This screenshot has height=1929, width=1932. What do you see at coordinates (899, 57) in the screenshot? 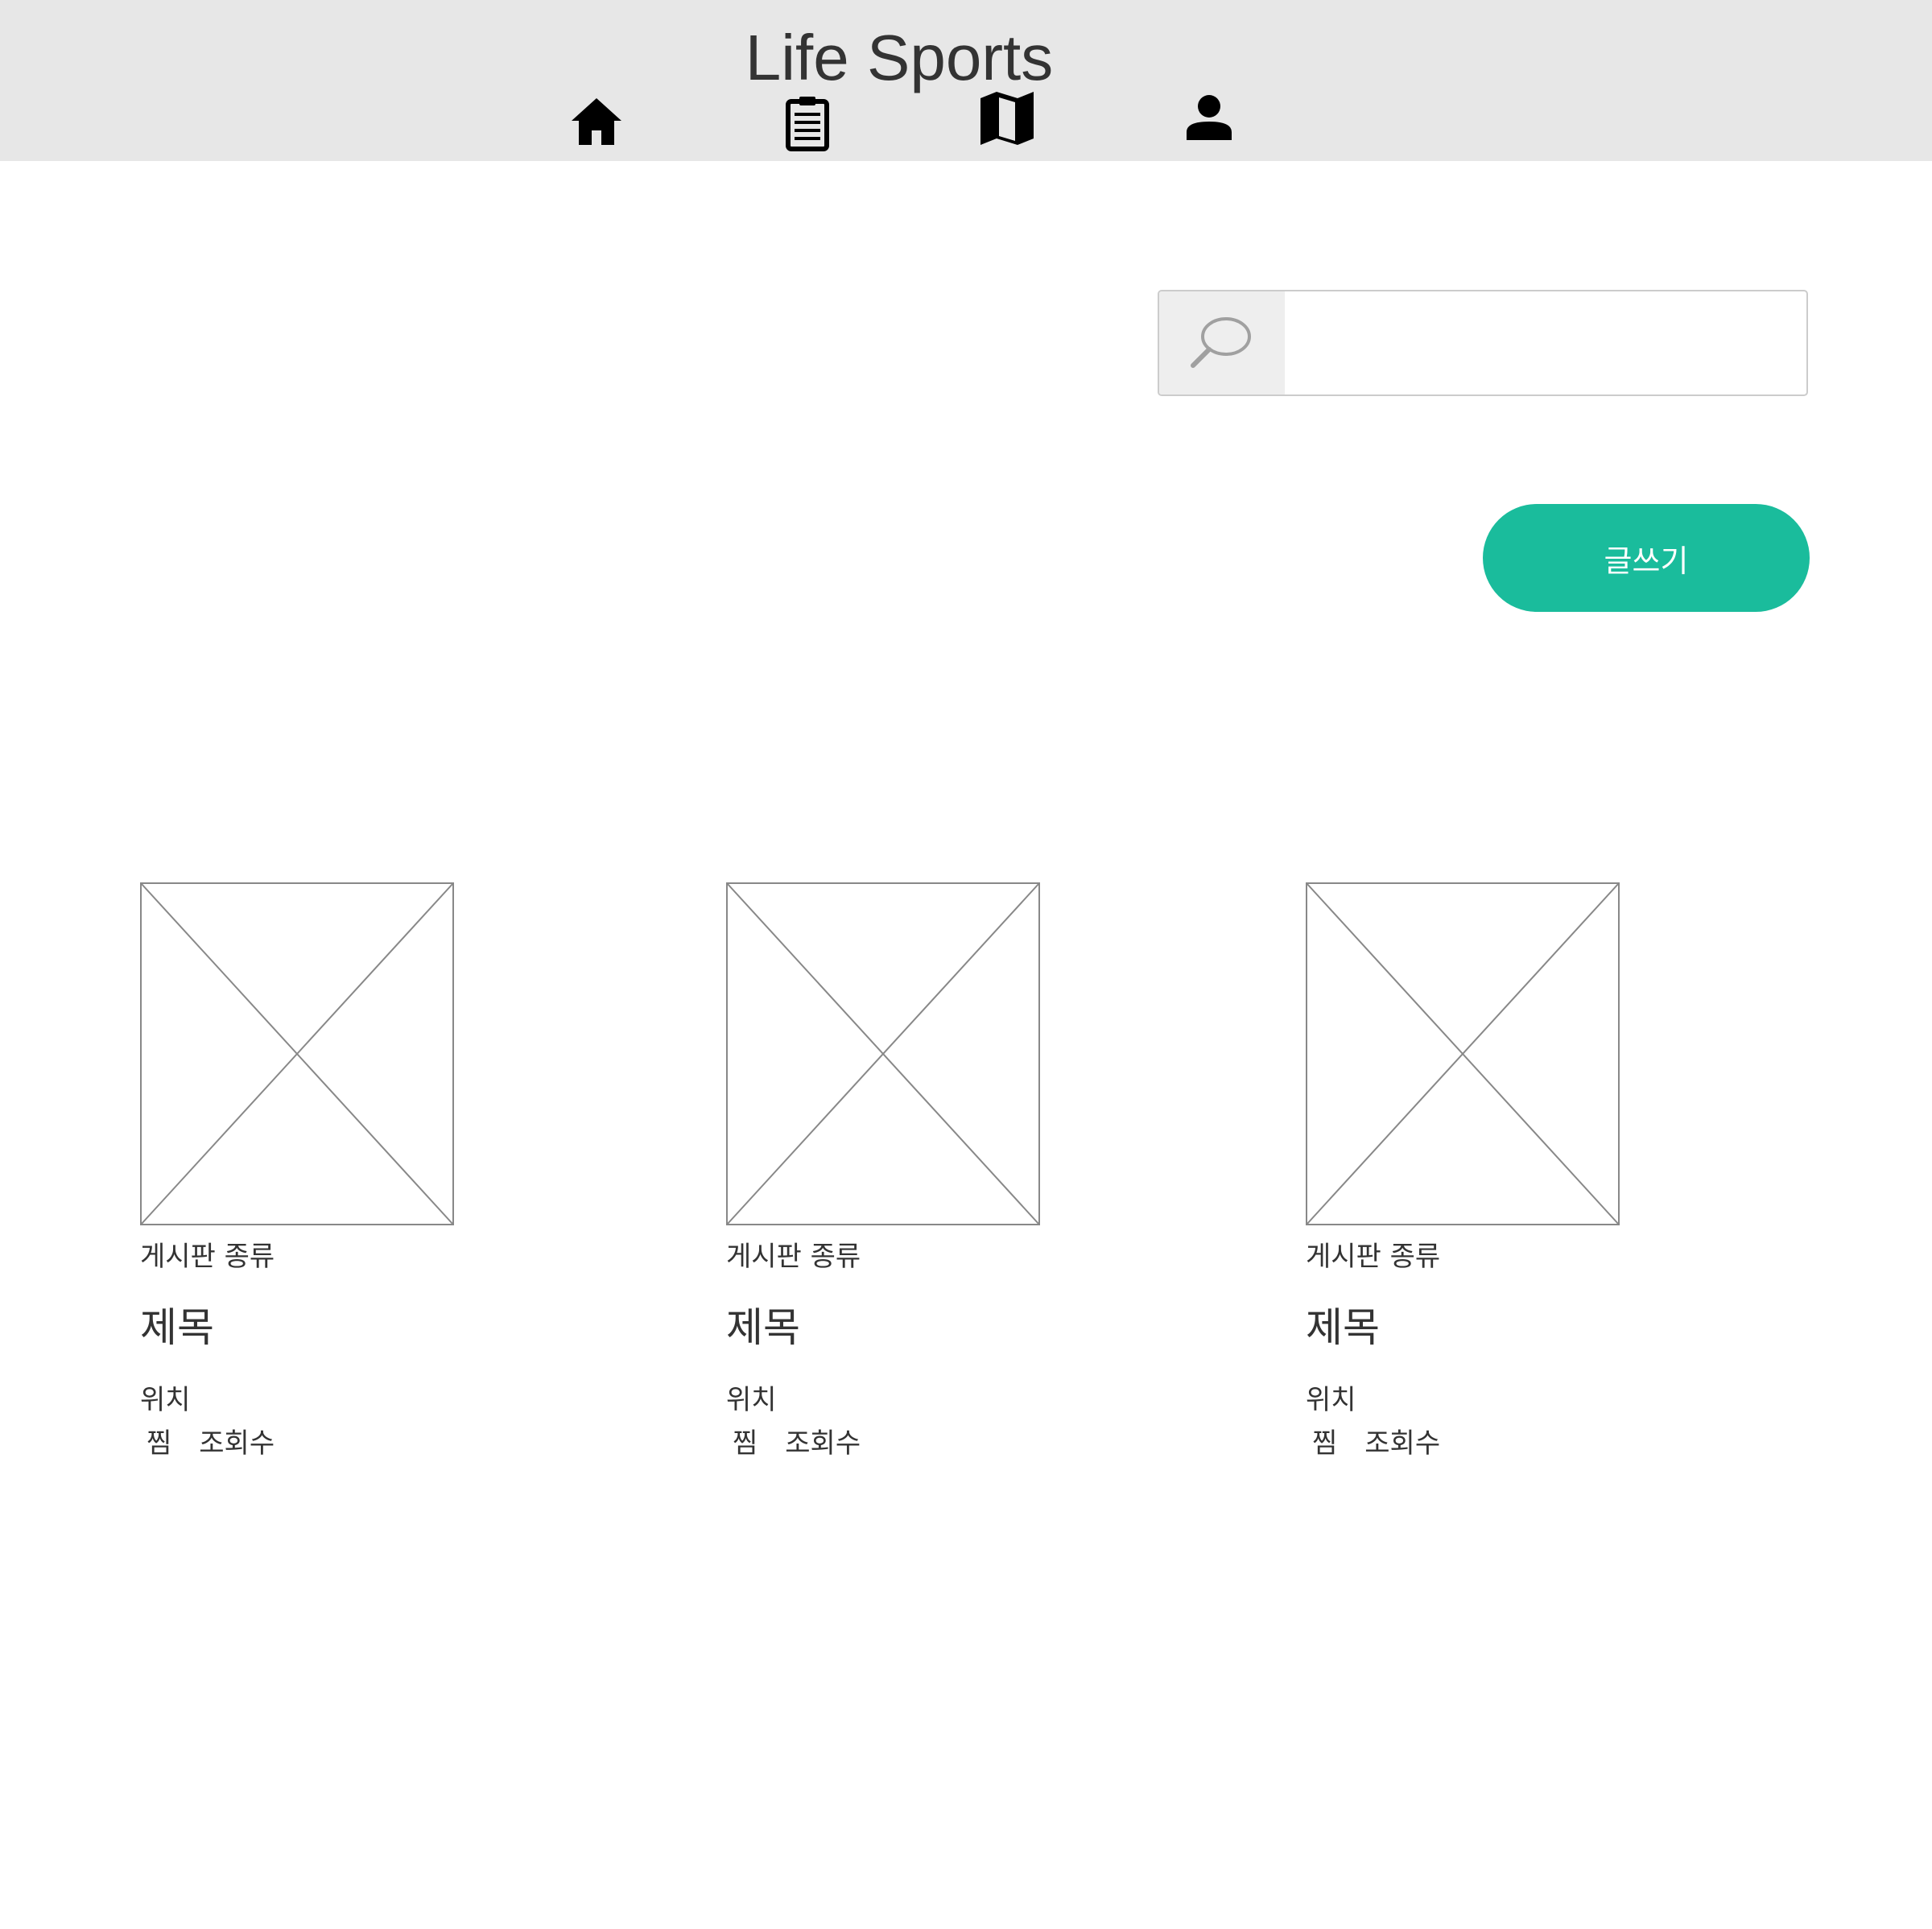
I see `app-title: Life Sports` at bounding box center [899, 57].